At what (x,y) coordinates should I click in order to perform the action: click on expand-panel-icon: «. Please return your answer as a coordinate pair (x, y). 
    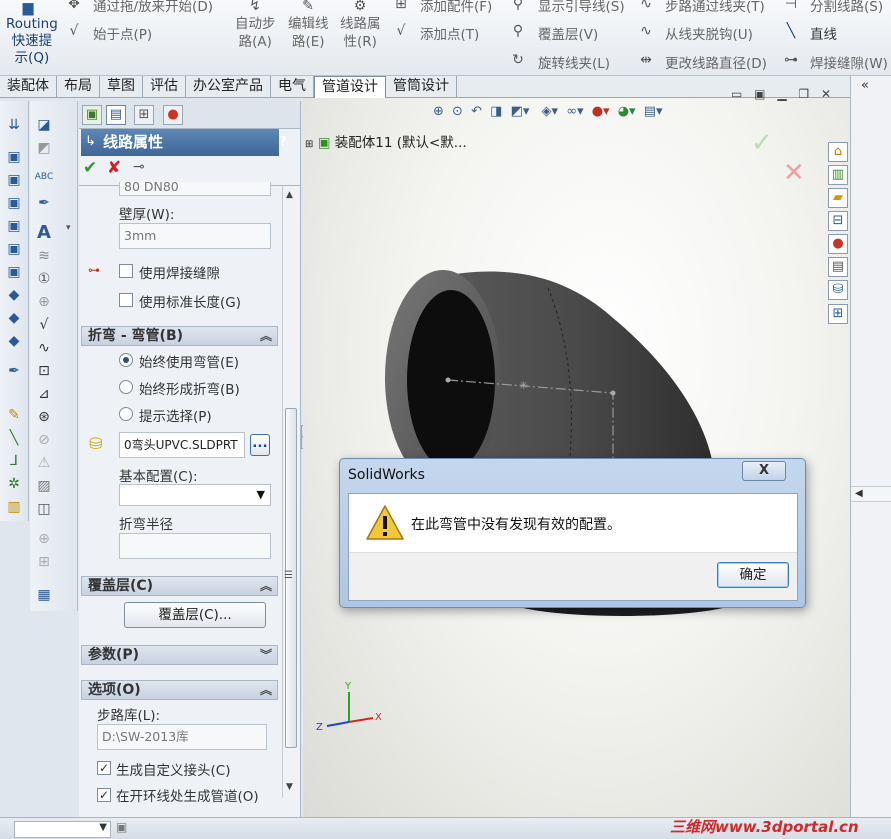
    Looking at the image, I should click on (865, 85).